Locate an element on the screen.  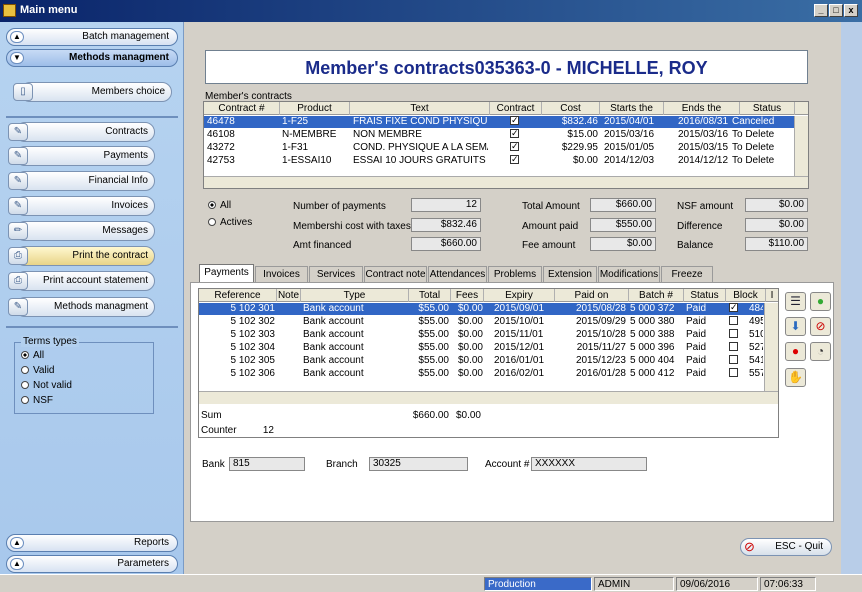
terms-radio-nsf: NSF is located at coordinates (37, 401).